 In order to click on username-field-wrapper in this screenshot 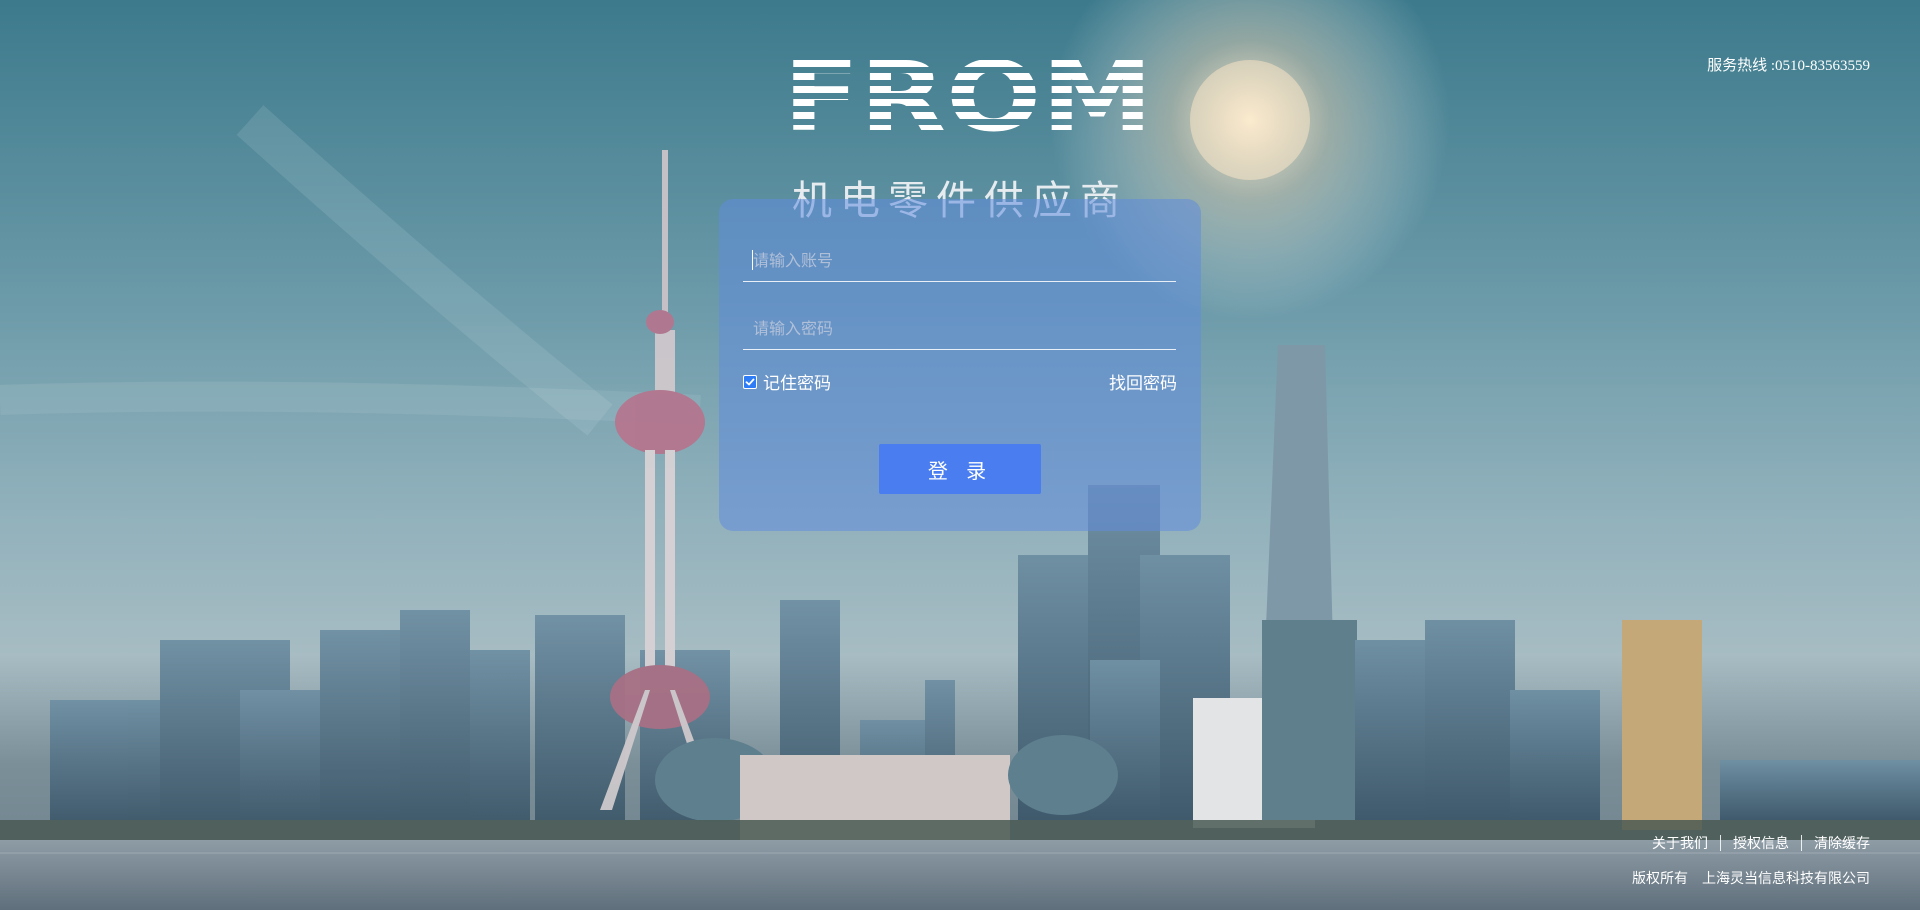, I will do `click(959, 261)`.